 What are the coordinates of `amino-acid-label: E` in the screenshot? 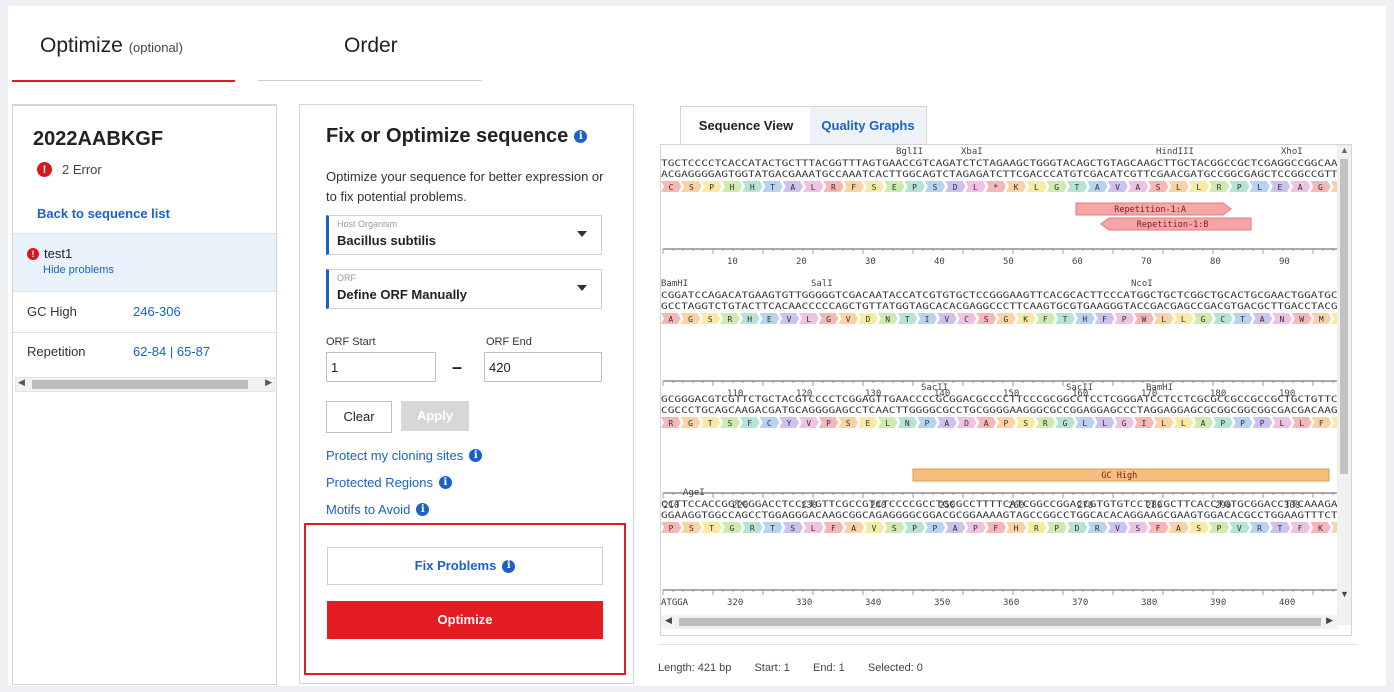 It's located at (894, 187).